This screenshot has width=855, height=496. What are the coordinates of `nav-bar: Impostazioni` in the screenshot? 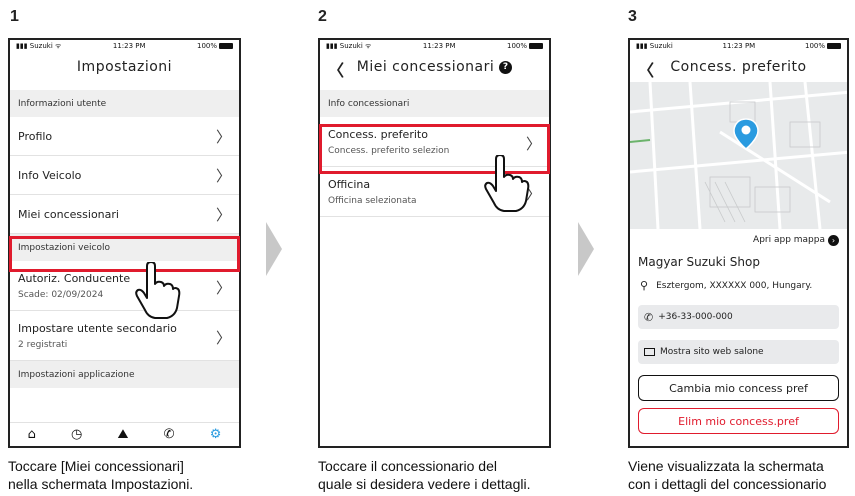 It's located at (124, 67).